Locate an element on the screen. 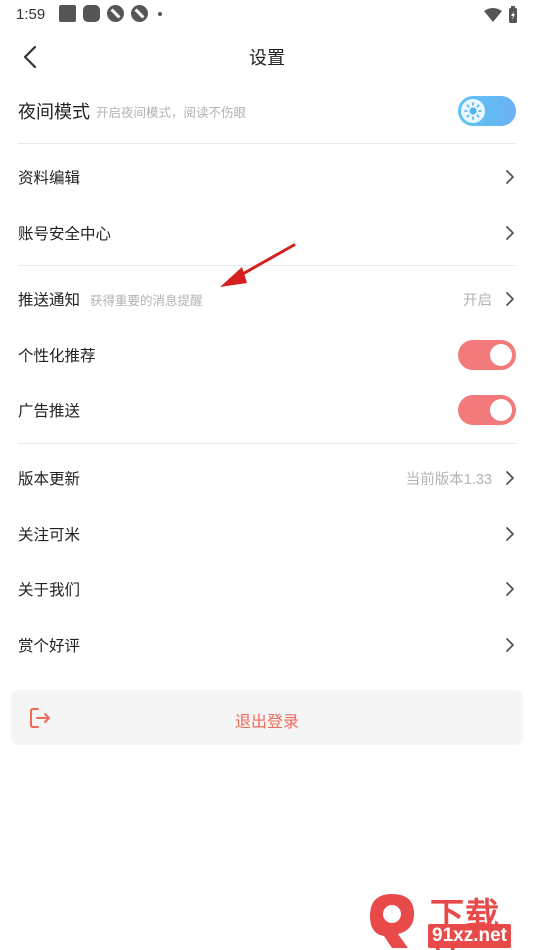 This screenshot has height=950, width=534. ad-push-row: 广告推送 is located at coordinates (267, 410).